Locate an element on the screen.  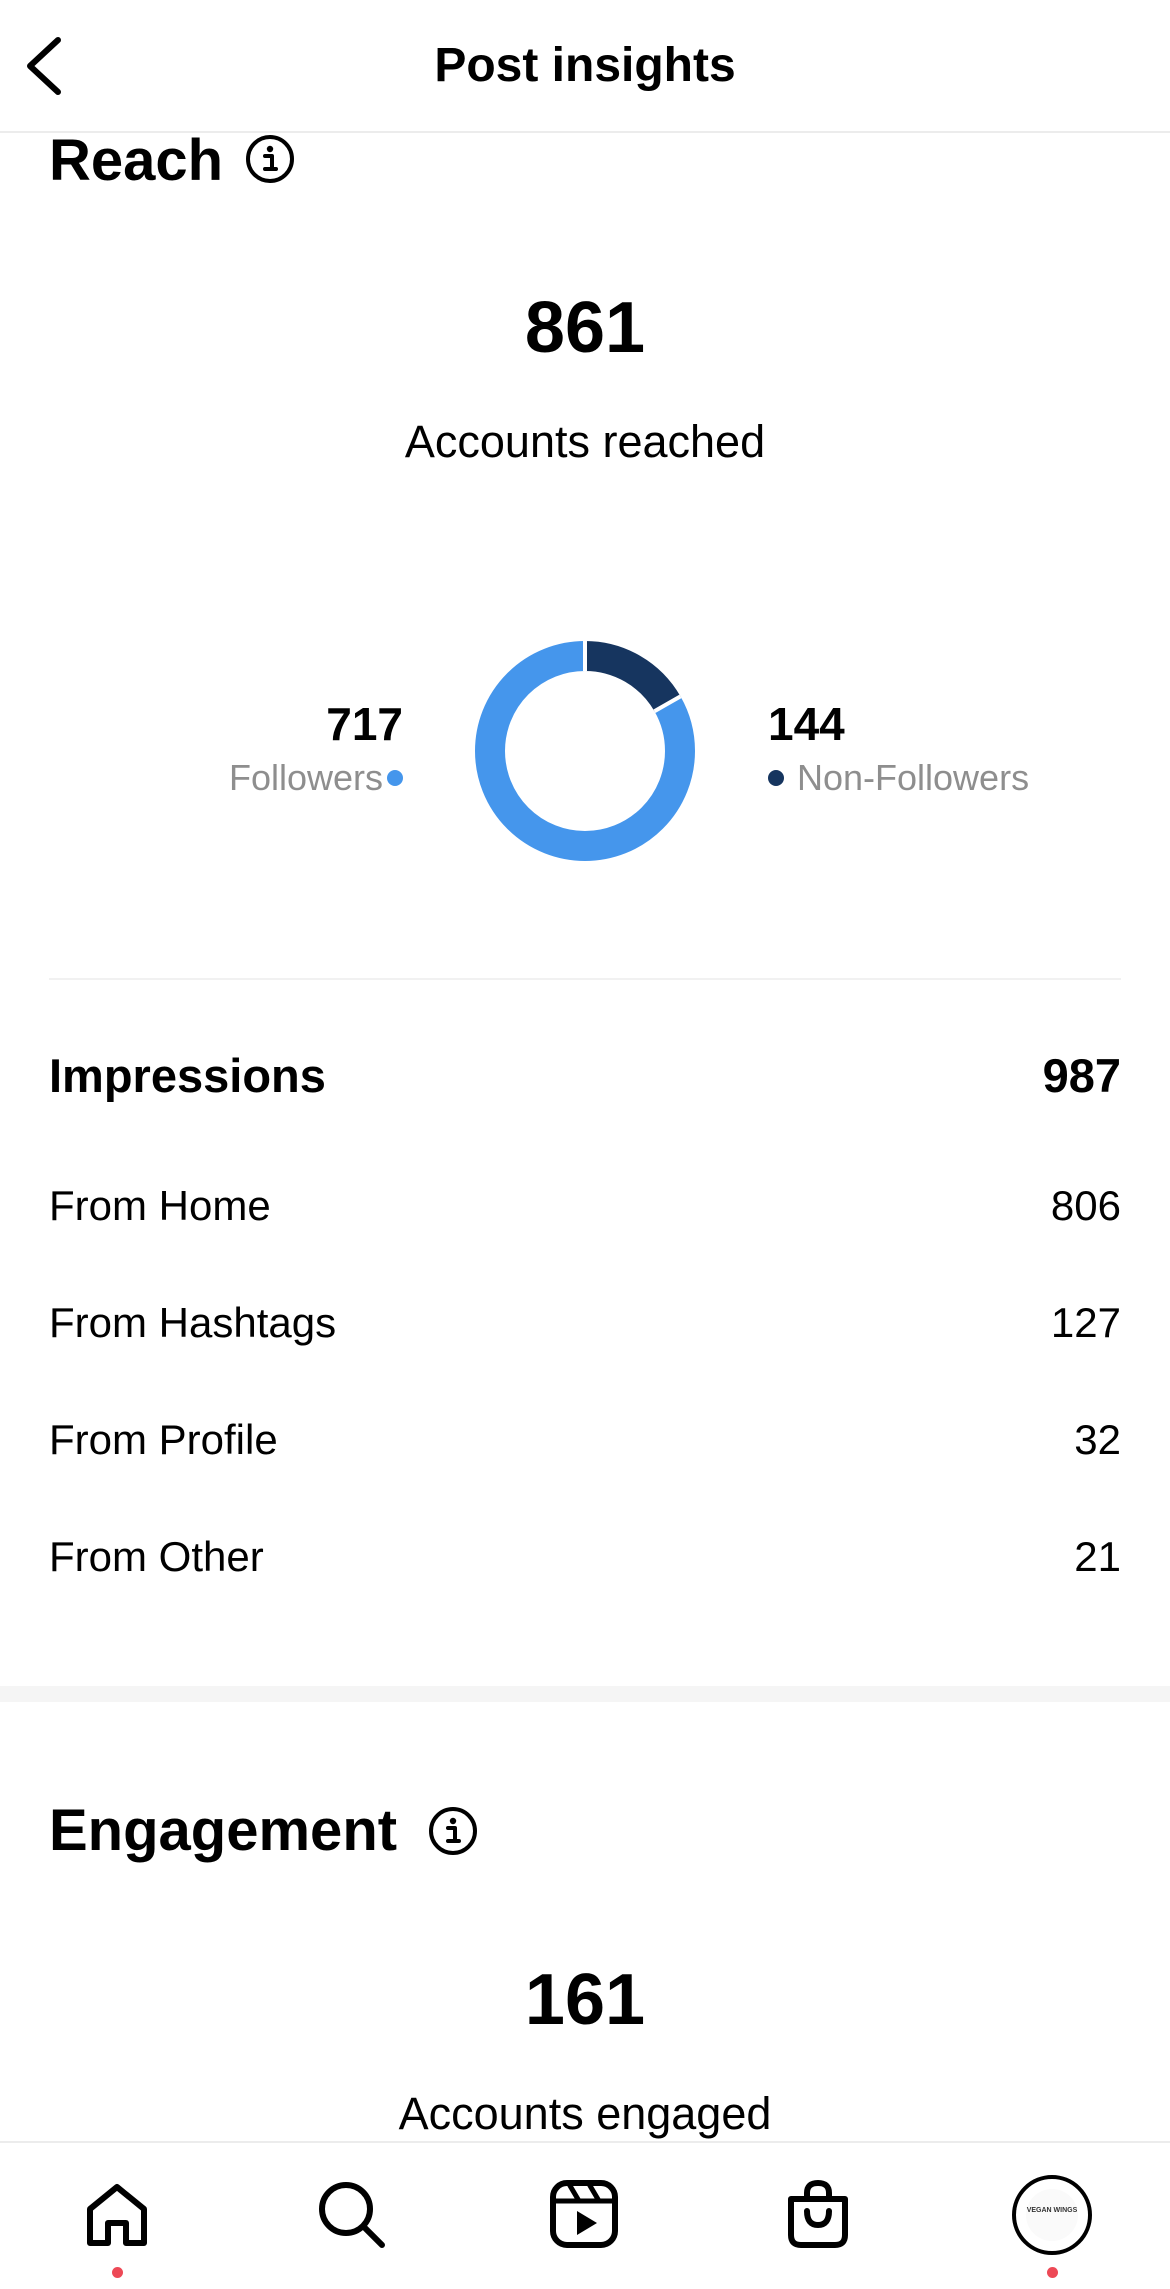
impressions-row-label: From Other is located at coordinates (156, 1556).